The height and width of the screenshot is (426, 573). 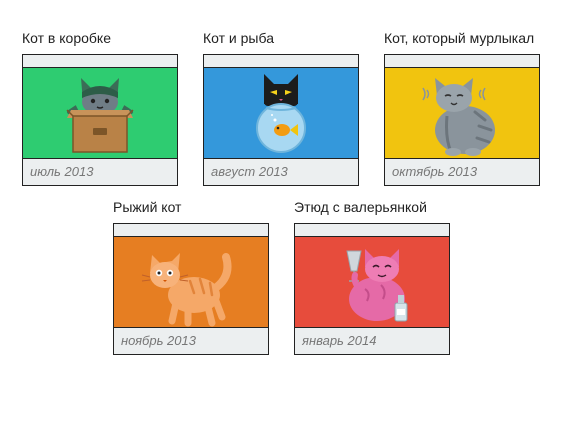 What do you see at coordinates (249, 171) in the screenshot?
I see `sticker-date: август 2013` at bounding box center [249, 171].